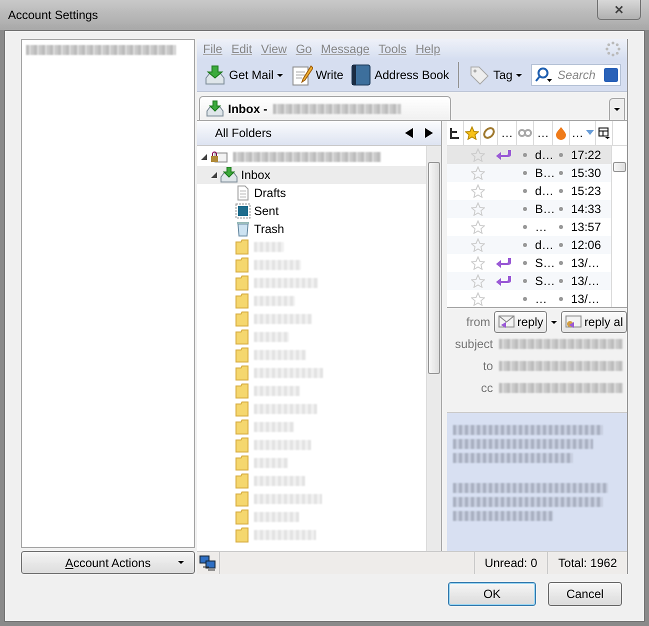 Image resolution: width=649 pixels, height=626 pixels. What do you see at coordinates (604, 133) in the screenshot?
I see `column-picker-icon` at bounding box center [604, 133].